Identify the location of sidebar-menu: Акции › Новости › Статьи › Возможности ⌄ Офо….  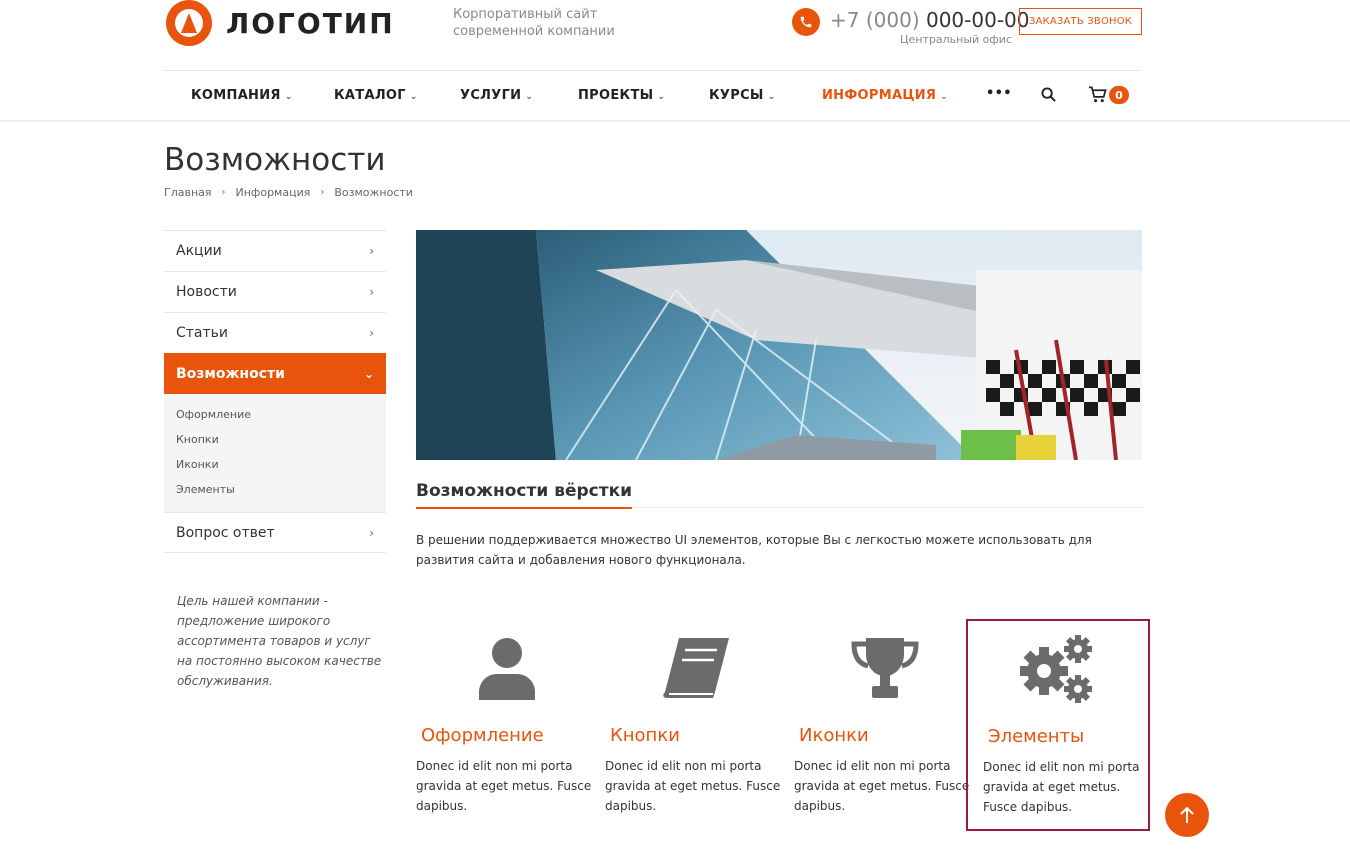
(275, 391).